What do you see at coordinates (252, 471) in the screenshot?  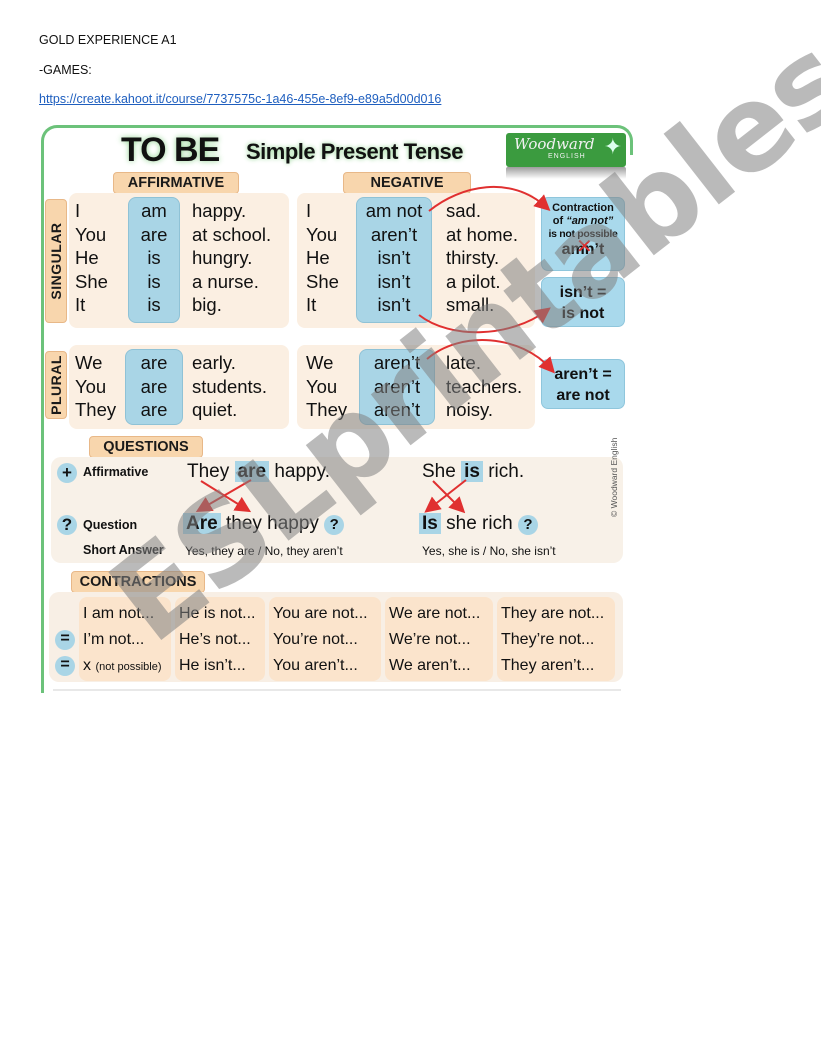 I see `ex1-verb: are` at bounding box center [252, 471].